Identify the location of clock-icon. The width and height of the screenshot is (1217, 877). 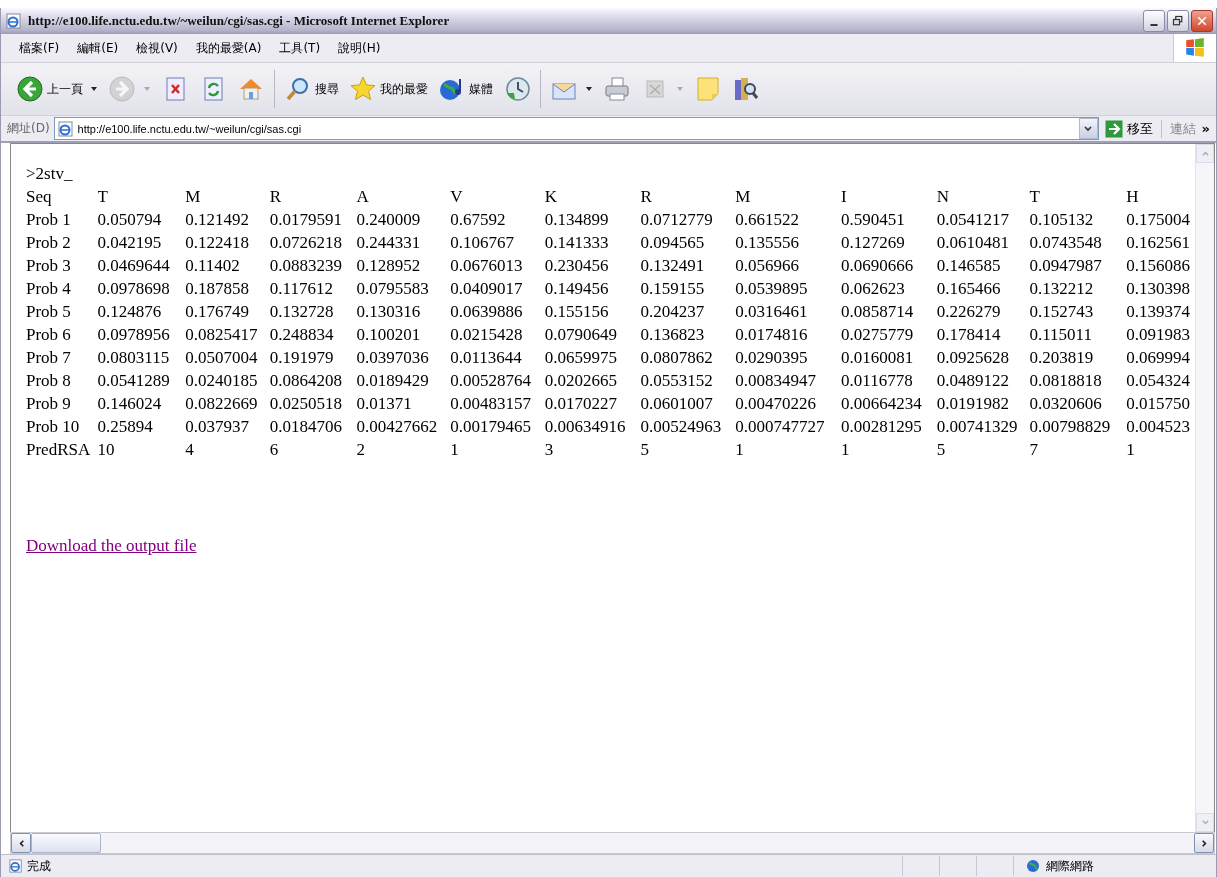
(517, 89).